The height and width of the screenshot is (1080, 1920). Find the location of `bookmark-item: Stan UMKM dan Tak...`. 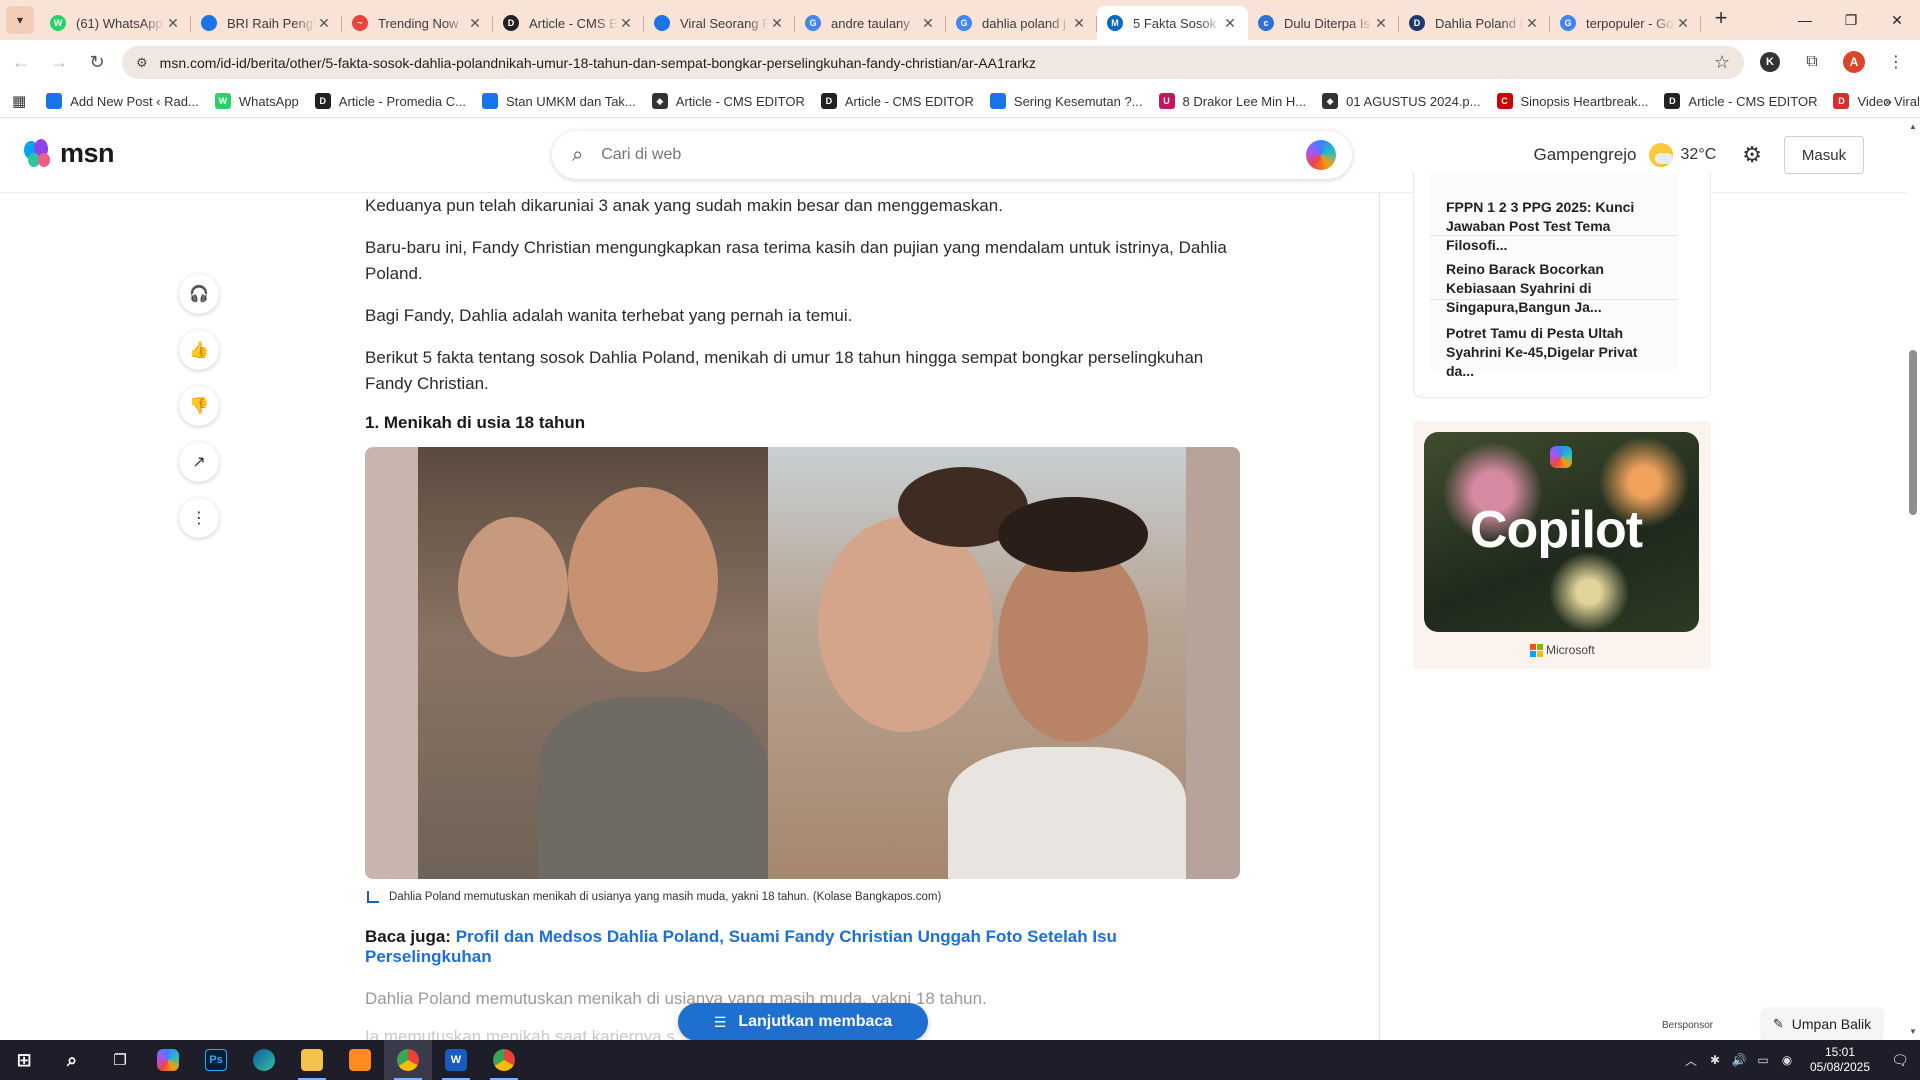

bookmark-item: Stan UMKM dan Tak... is located at coordinates (558, 101).